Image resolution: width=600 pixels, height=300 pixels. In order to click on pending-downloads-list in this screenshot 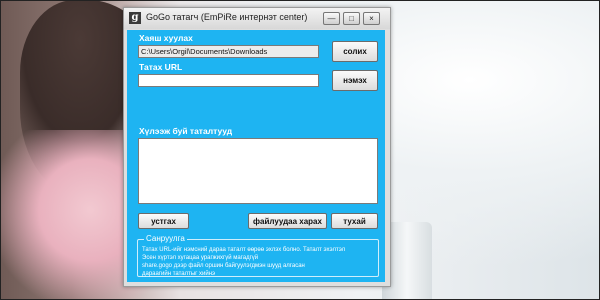, I will do `click(258, 171)`.